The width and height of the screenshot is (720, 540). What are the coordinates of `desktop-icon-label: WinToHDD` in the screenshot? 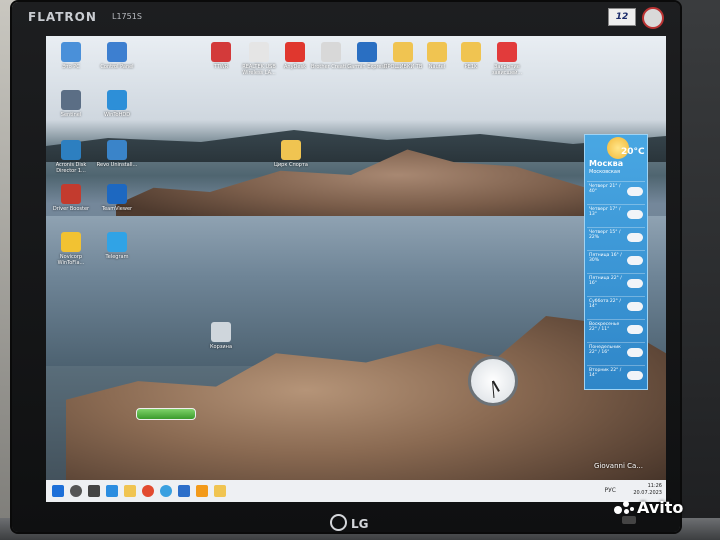 It's located at (117, 115).